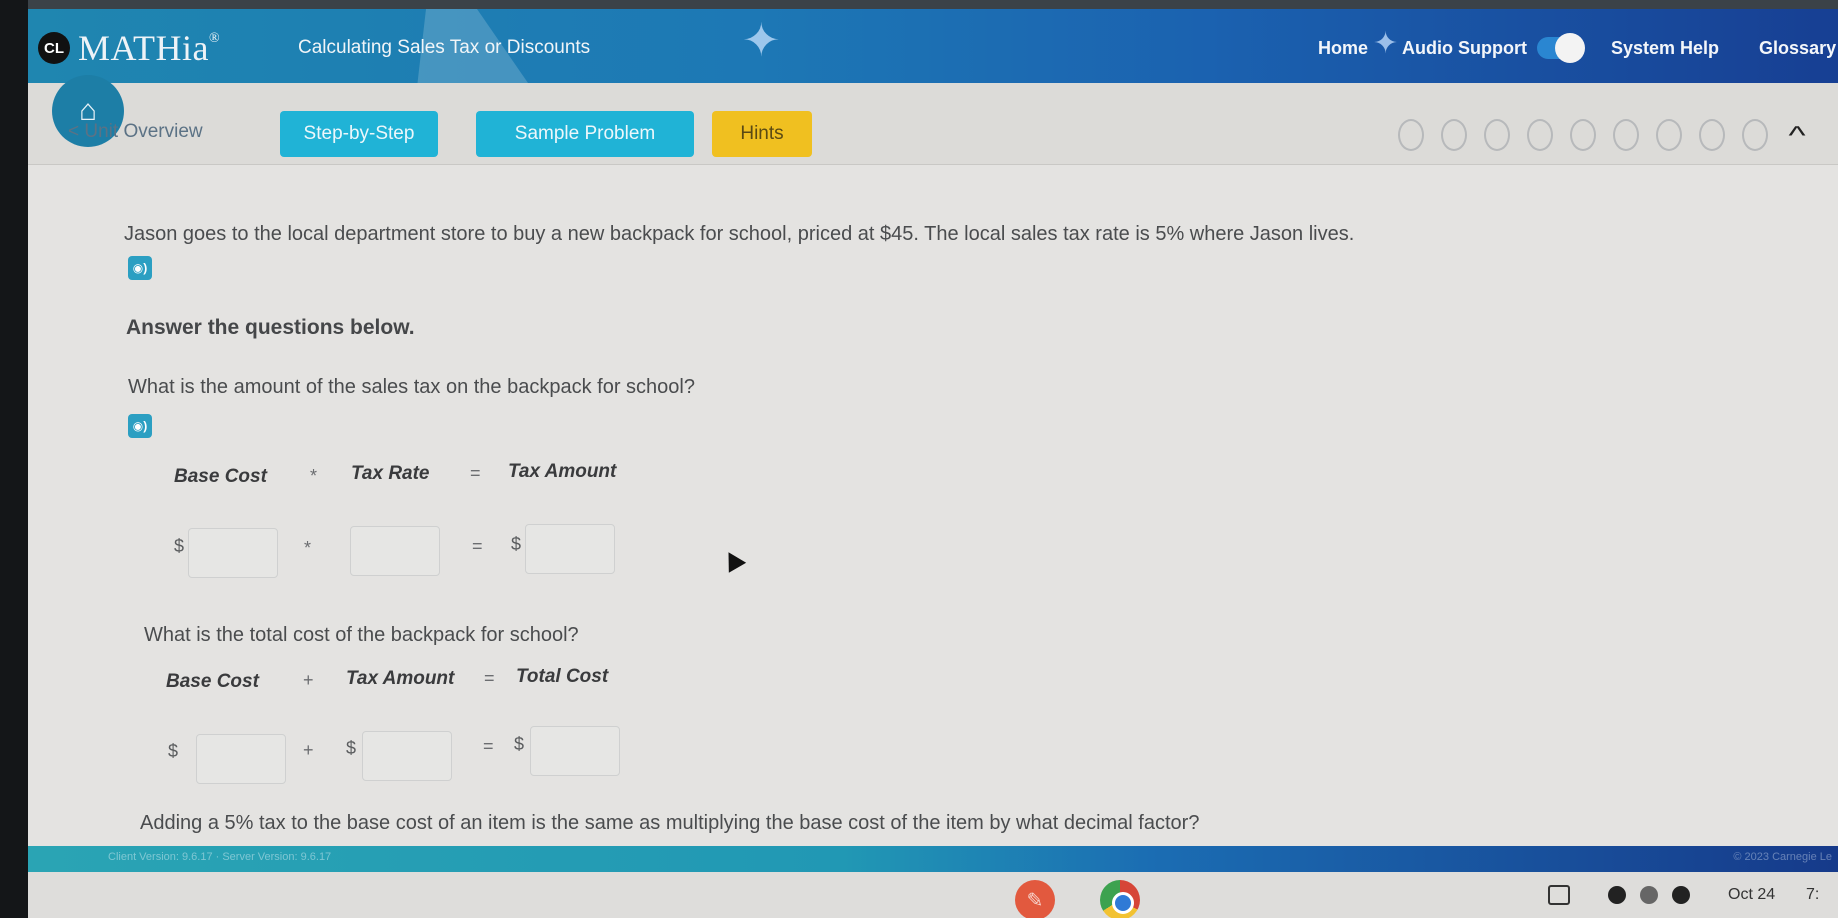 Image resolution: width=1838 pixels, height=918 pixels. Describe the element at coordinates (444, 47) in the screenshot. I see `lesson-title: Calculating Sales Tax or Discounts` at that location.